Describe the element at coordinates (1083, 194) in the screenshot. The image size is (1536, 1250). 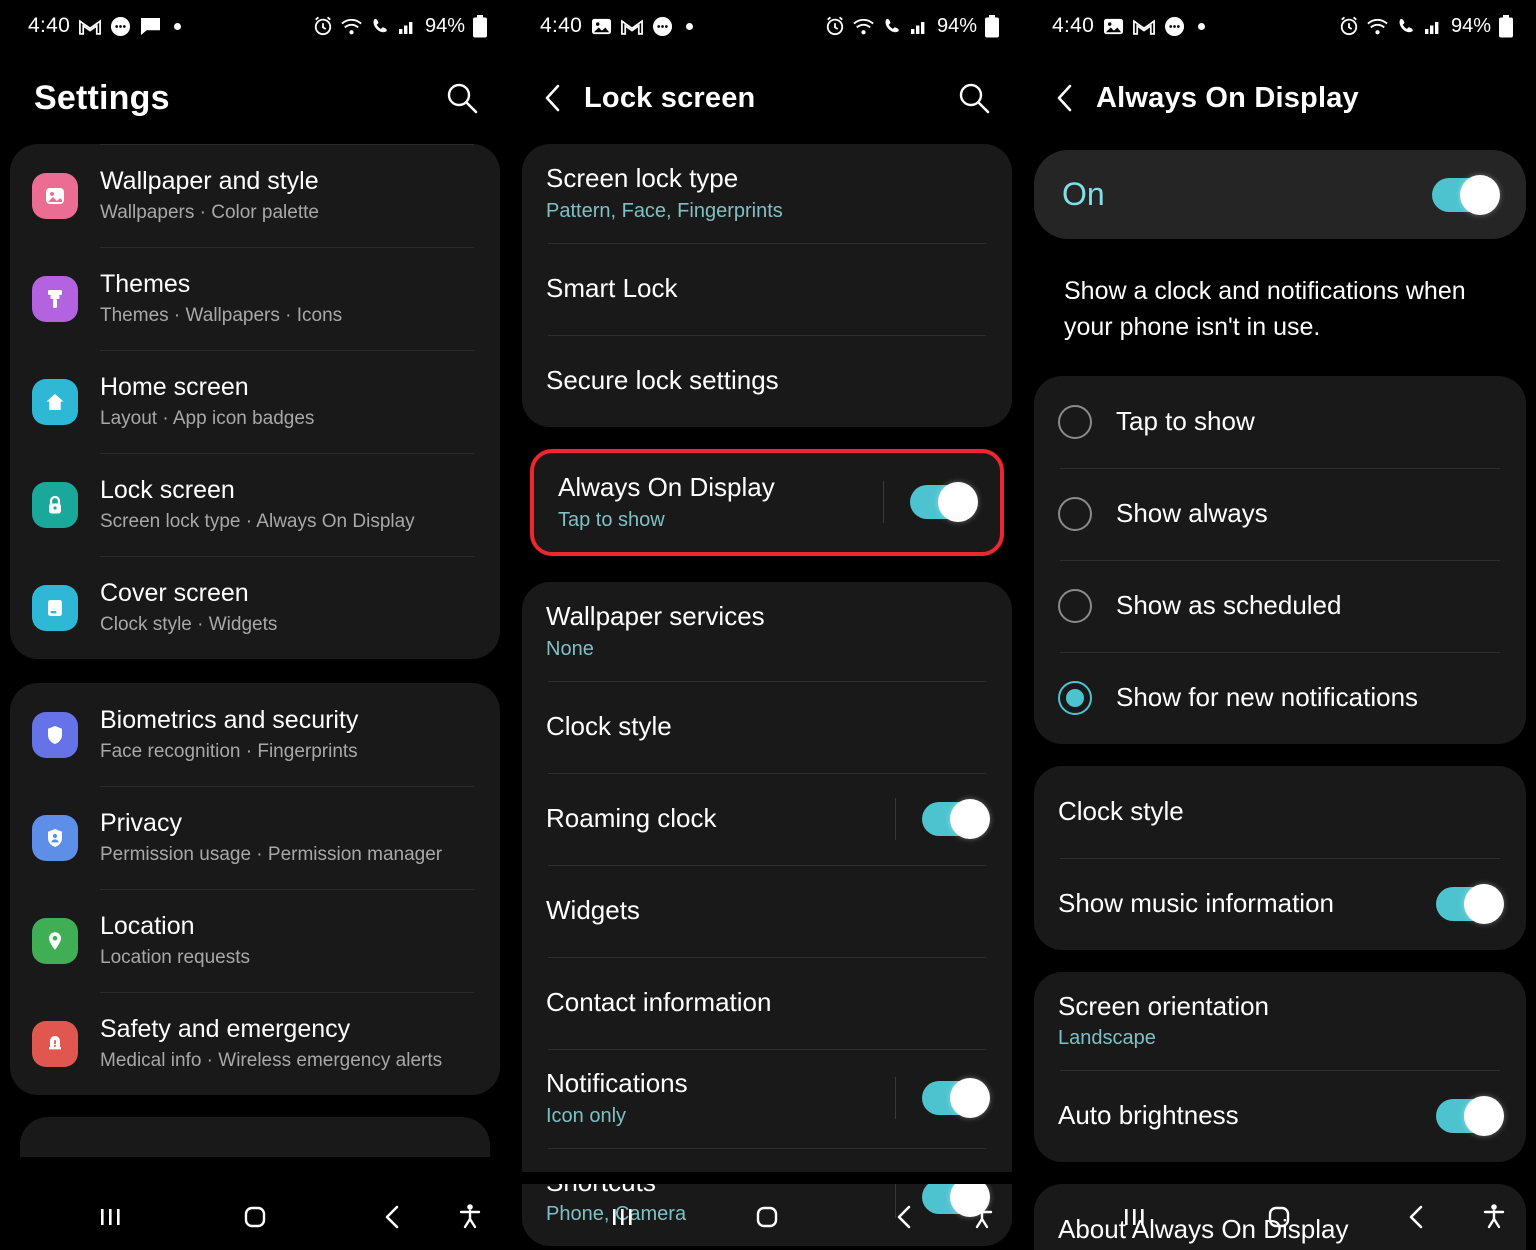
I see `aod-state-label: On` at that location.